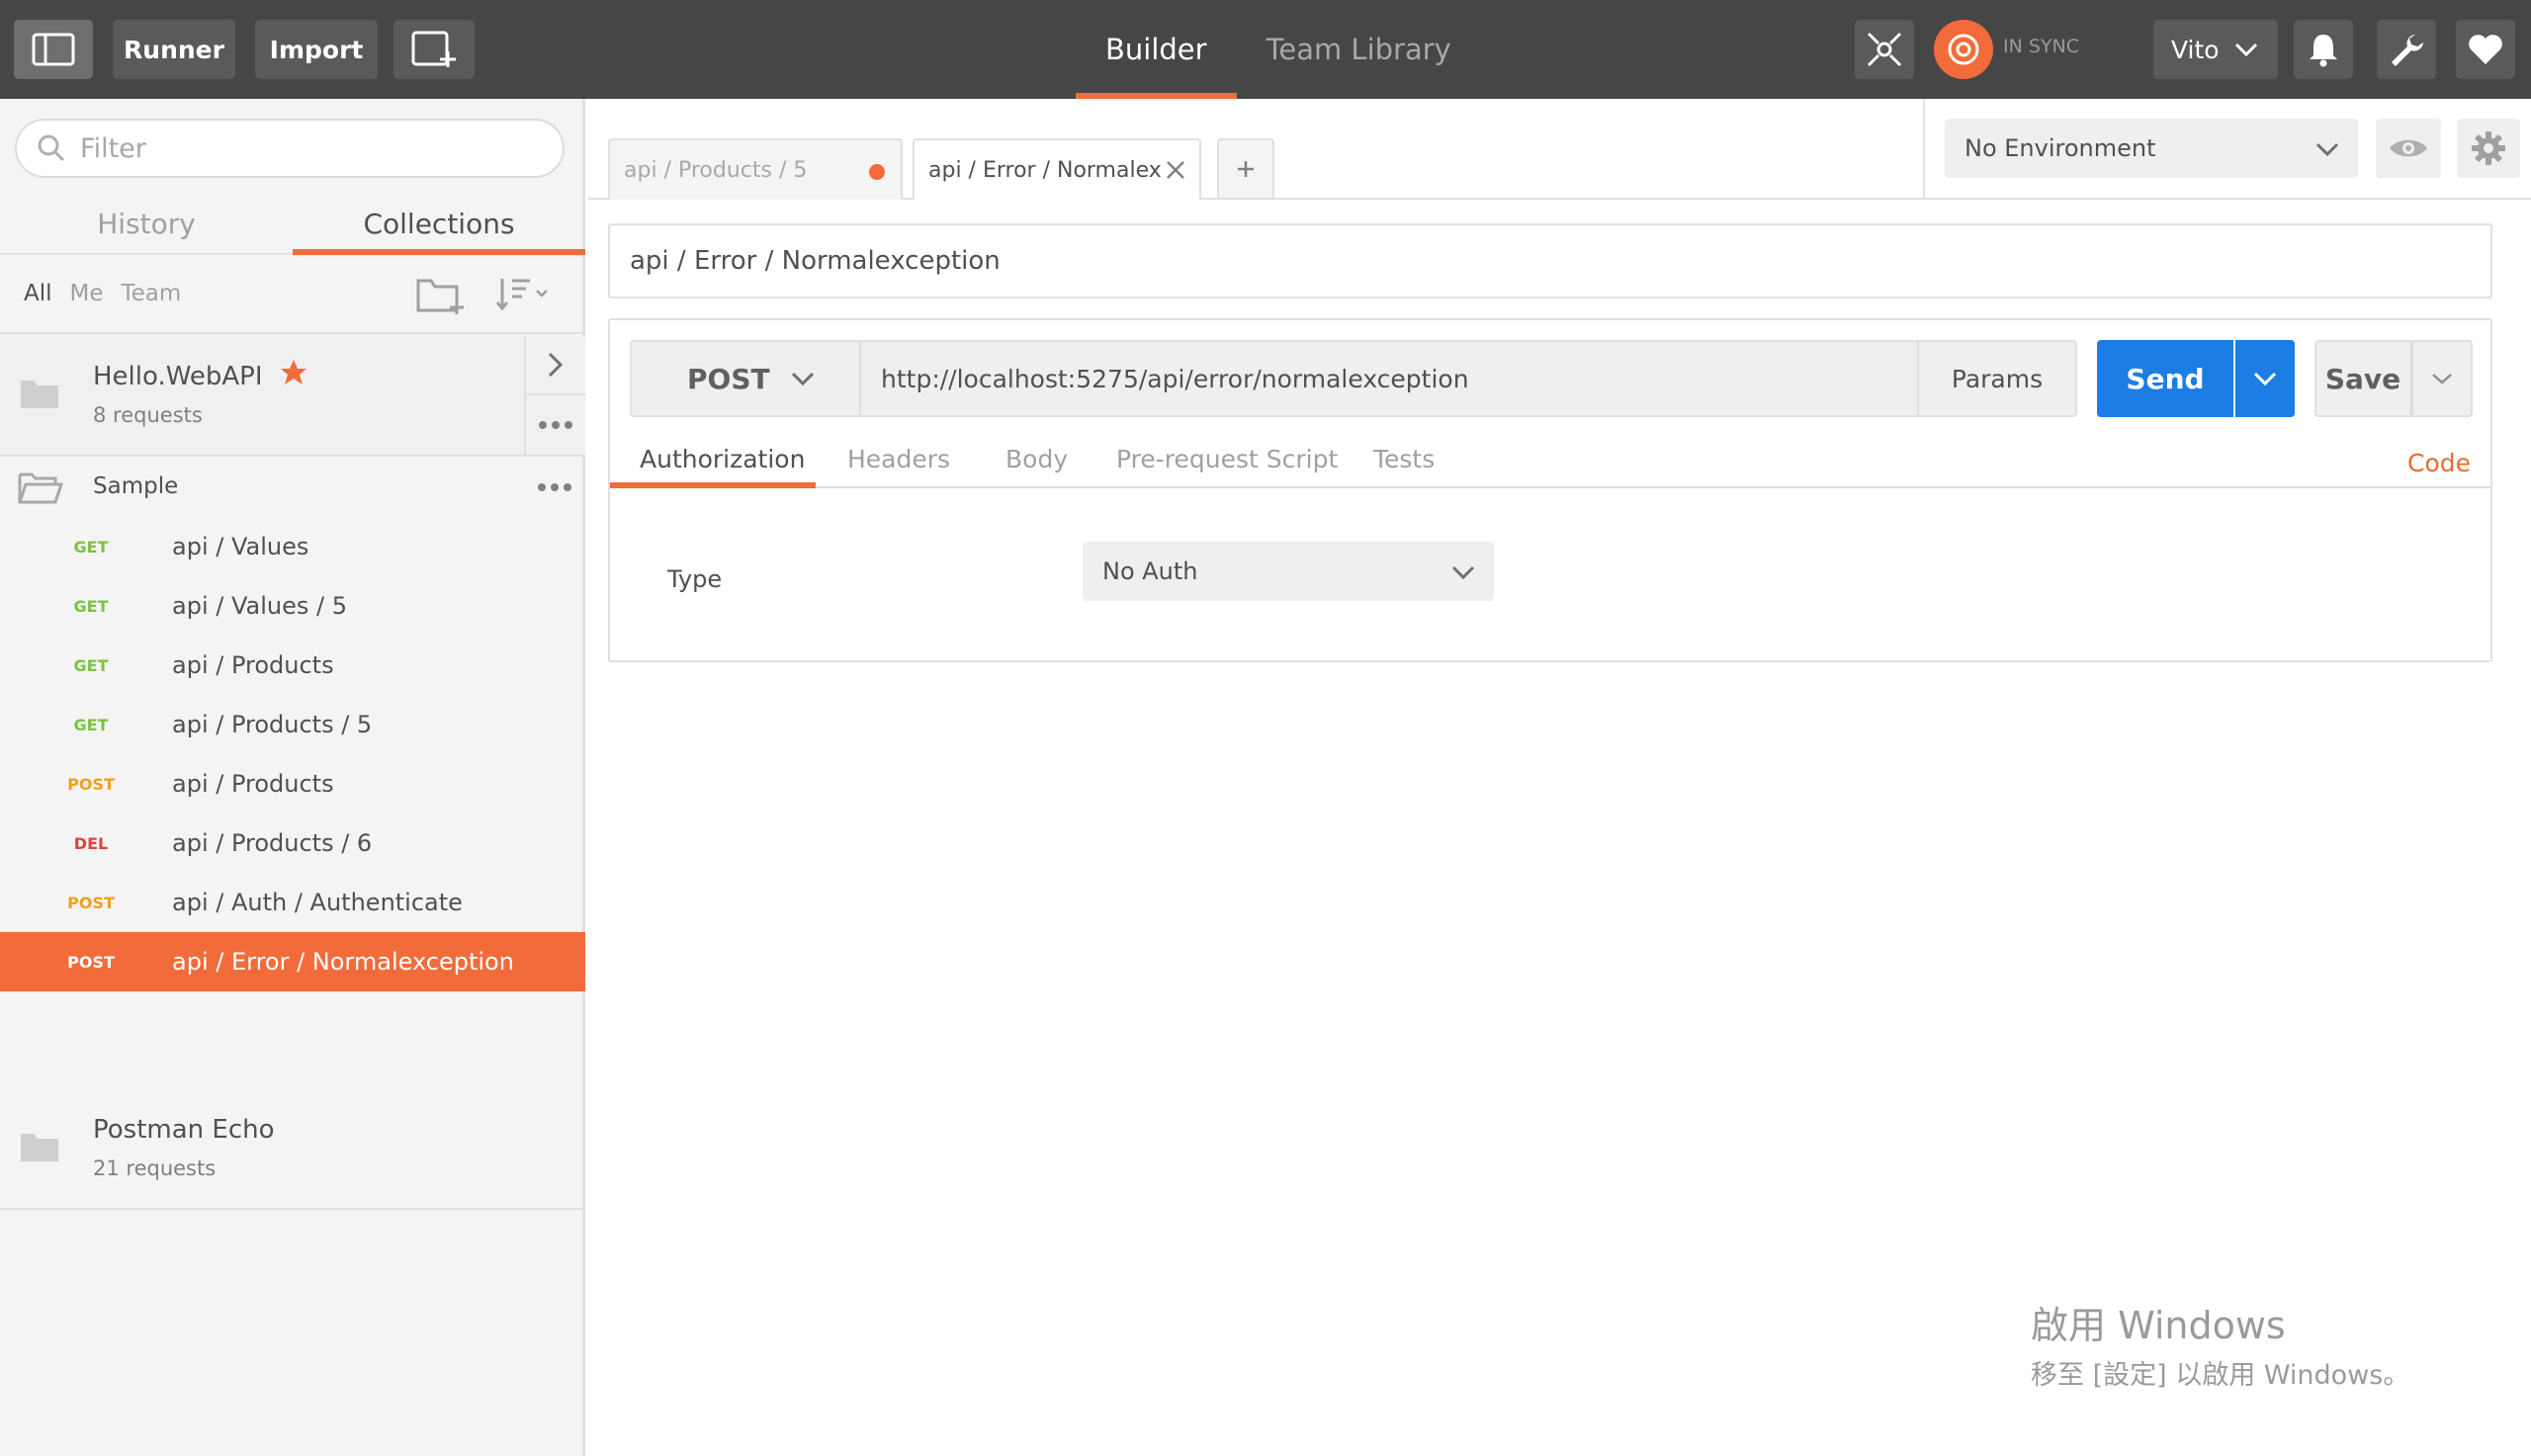 The width and height of the screenshot is (2531, 1456). What do you see at coordinates (2439, 463) in the screenshot?
I see `code-link: Code` at bounding box center [2439, 463].